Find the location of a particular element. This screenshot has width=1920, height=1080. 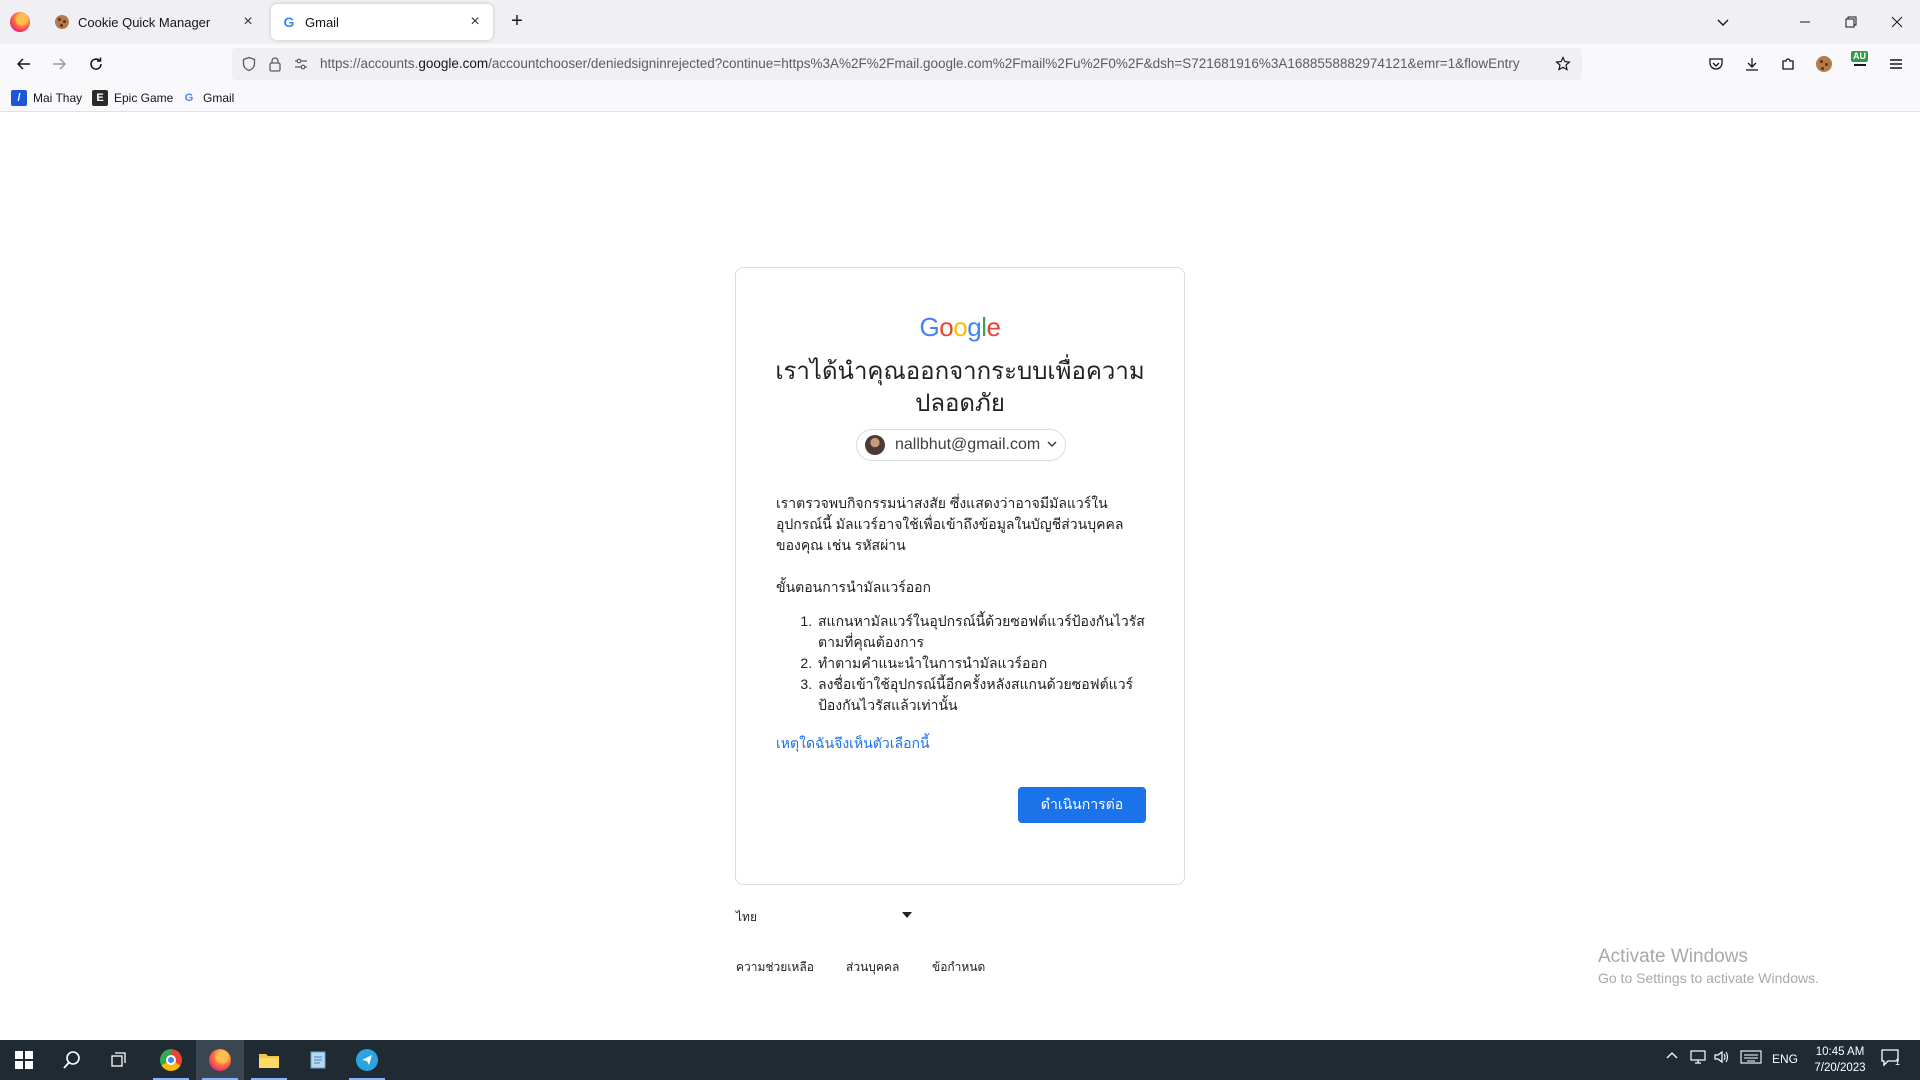

network-icon is located at coordinates (1698, 1058).